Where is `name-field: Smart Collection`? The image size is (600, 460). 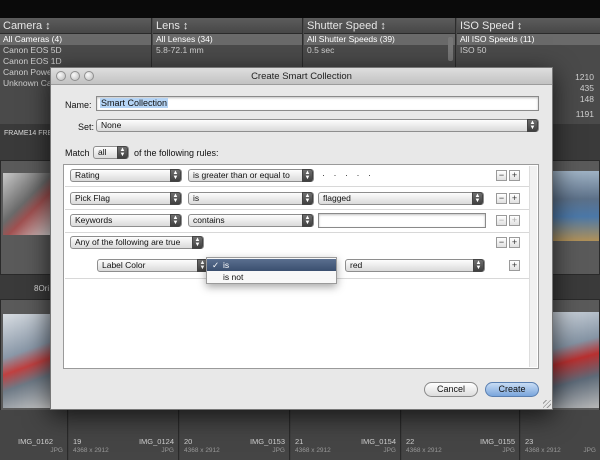 name-field: Smart Collection is located at coordinates (317, 103).